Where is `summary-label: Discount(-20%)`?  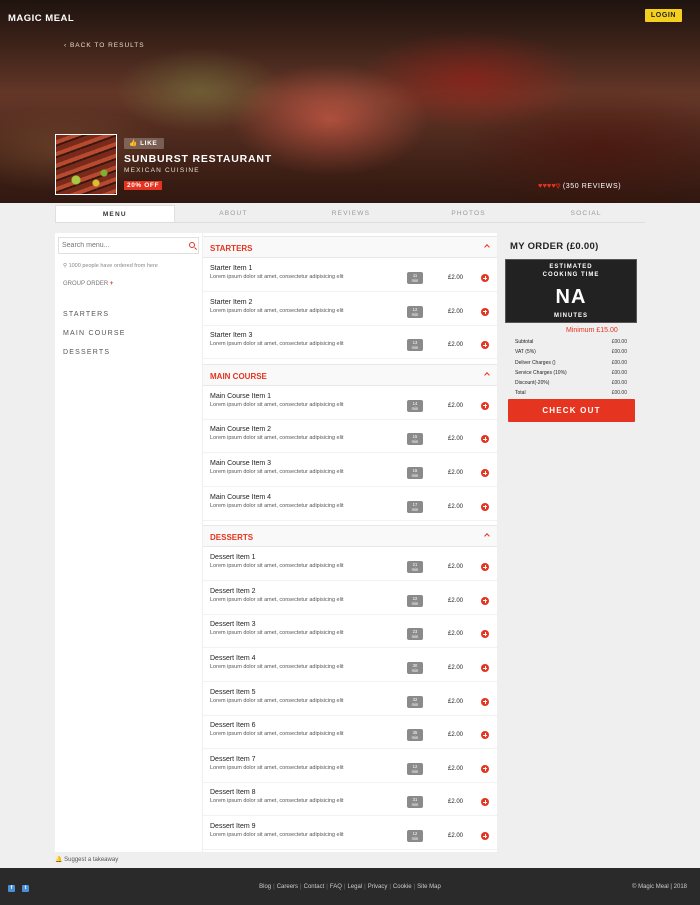 summary-label: Discount(-20%) is located at coordinates (532, 383).